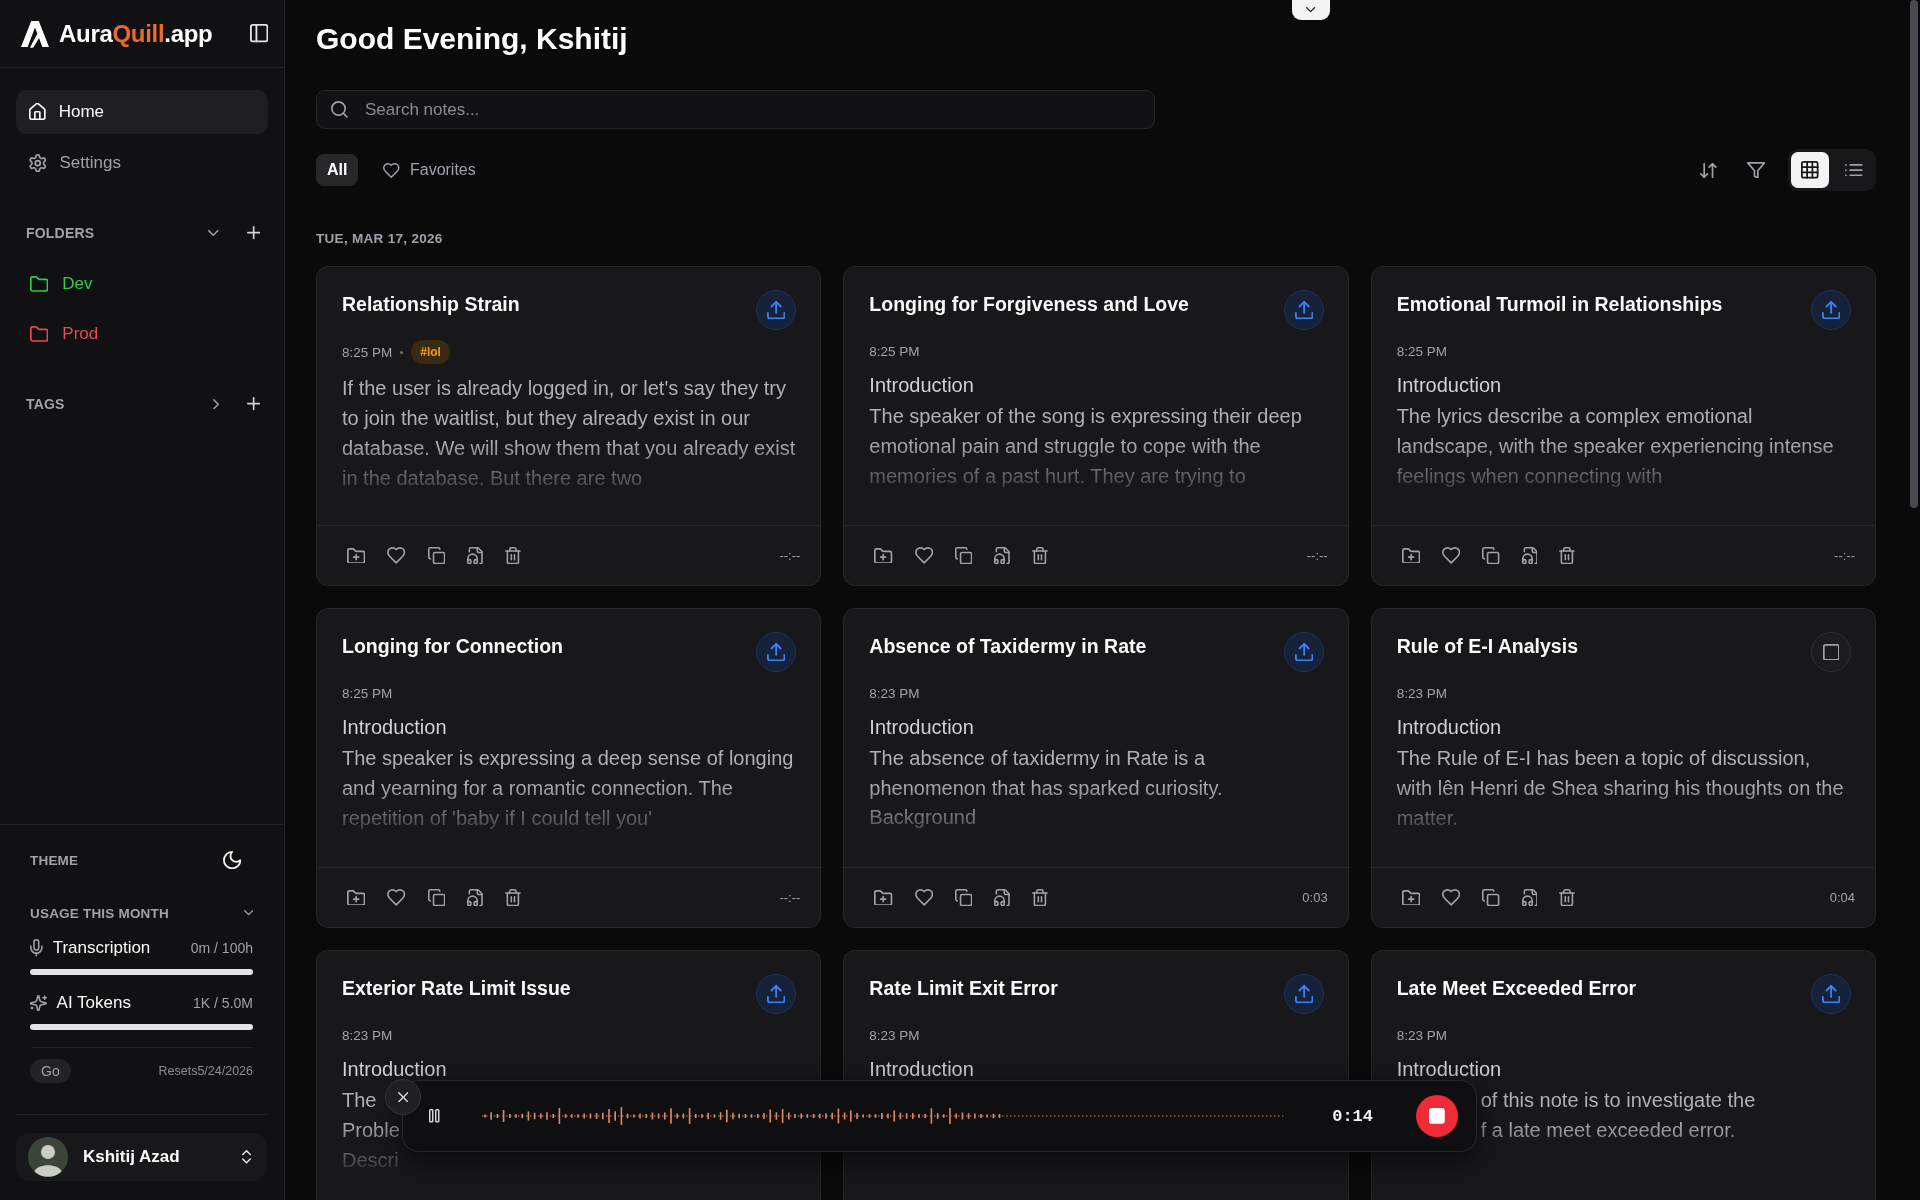 This screenshot has height=1200, width=1920. What do you see at coordinates (1810, 170) in the screenshot?
I see `grid-view-button` at bounding box center [1810, 170].